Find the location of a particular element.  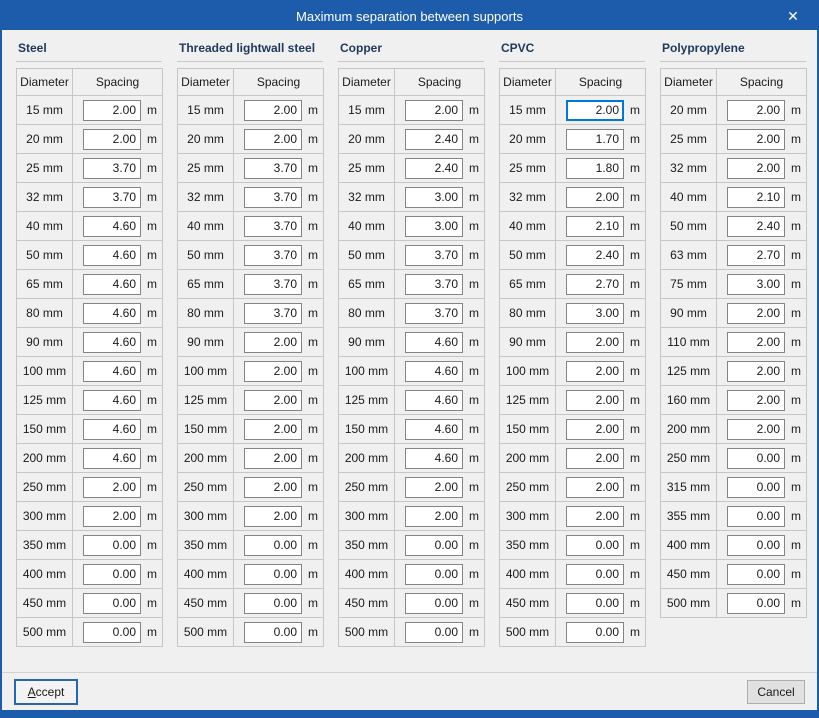

close-icon: ✕ is located at coordinates (793, 16).